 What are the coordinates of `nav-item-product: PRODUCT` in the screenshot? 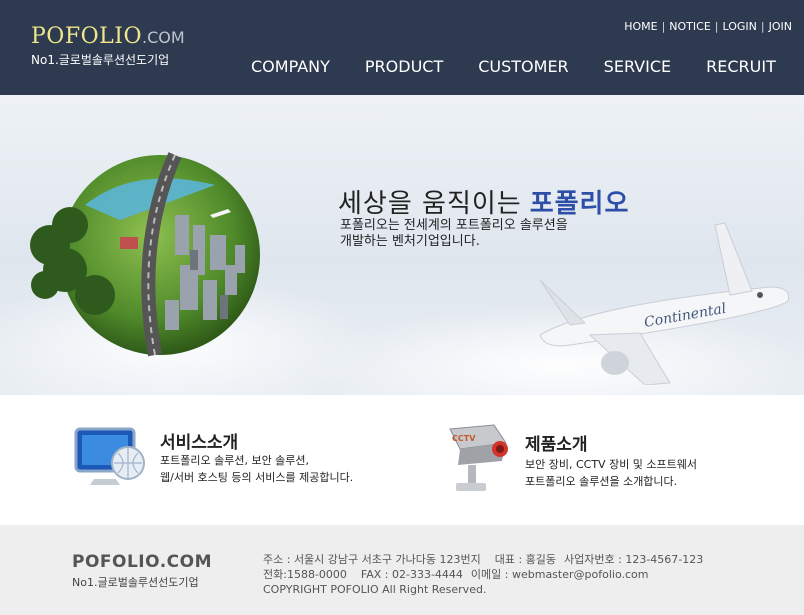 It's located at (404, 66).